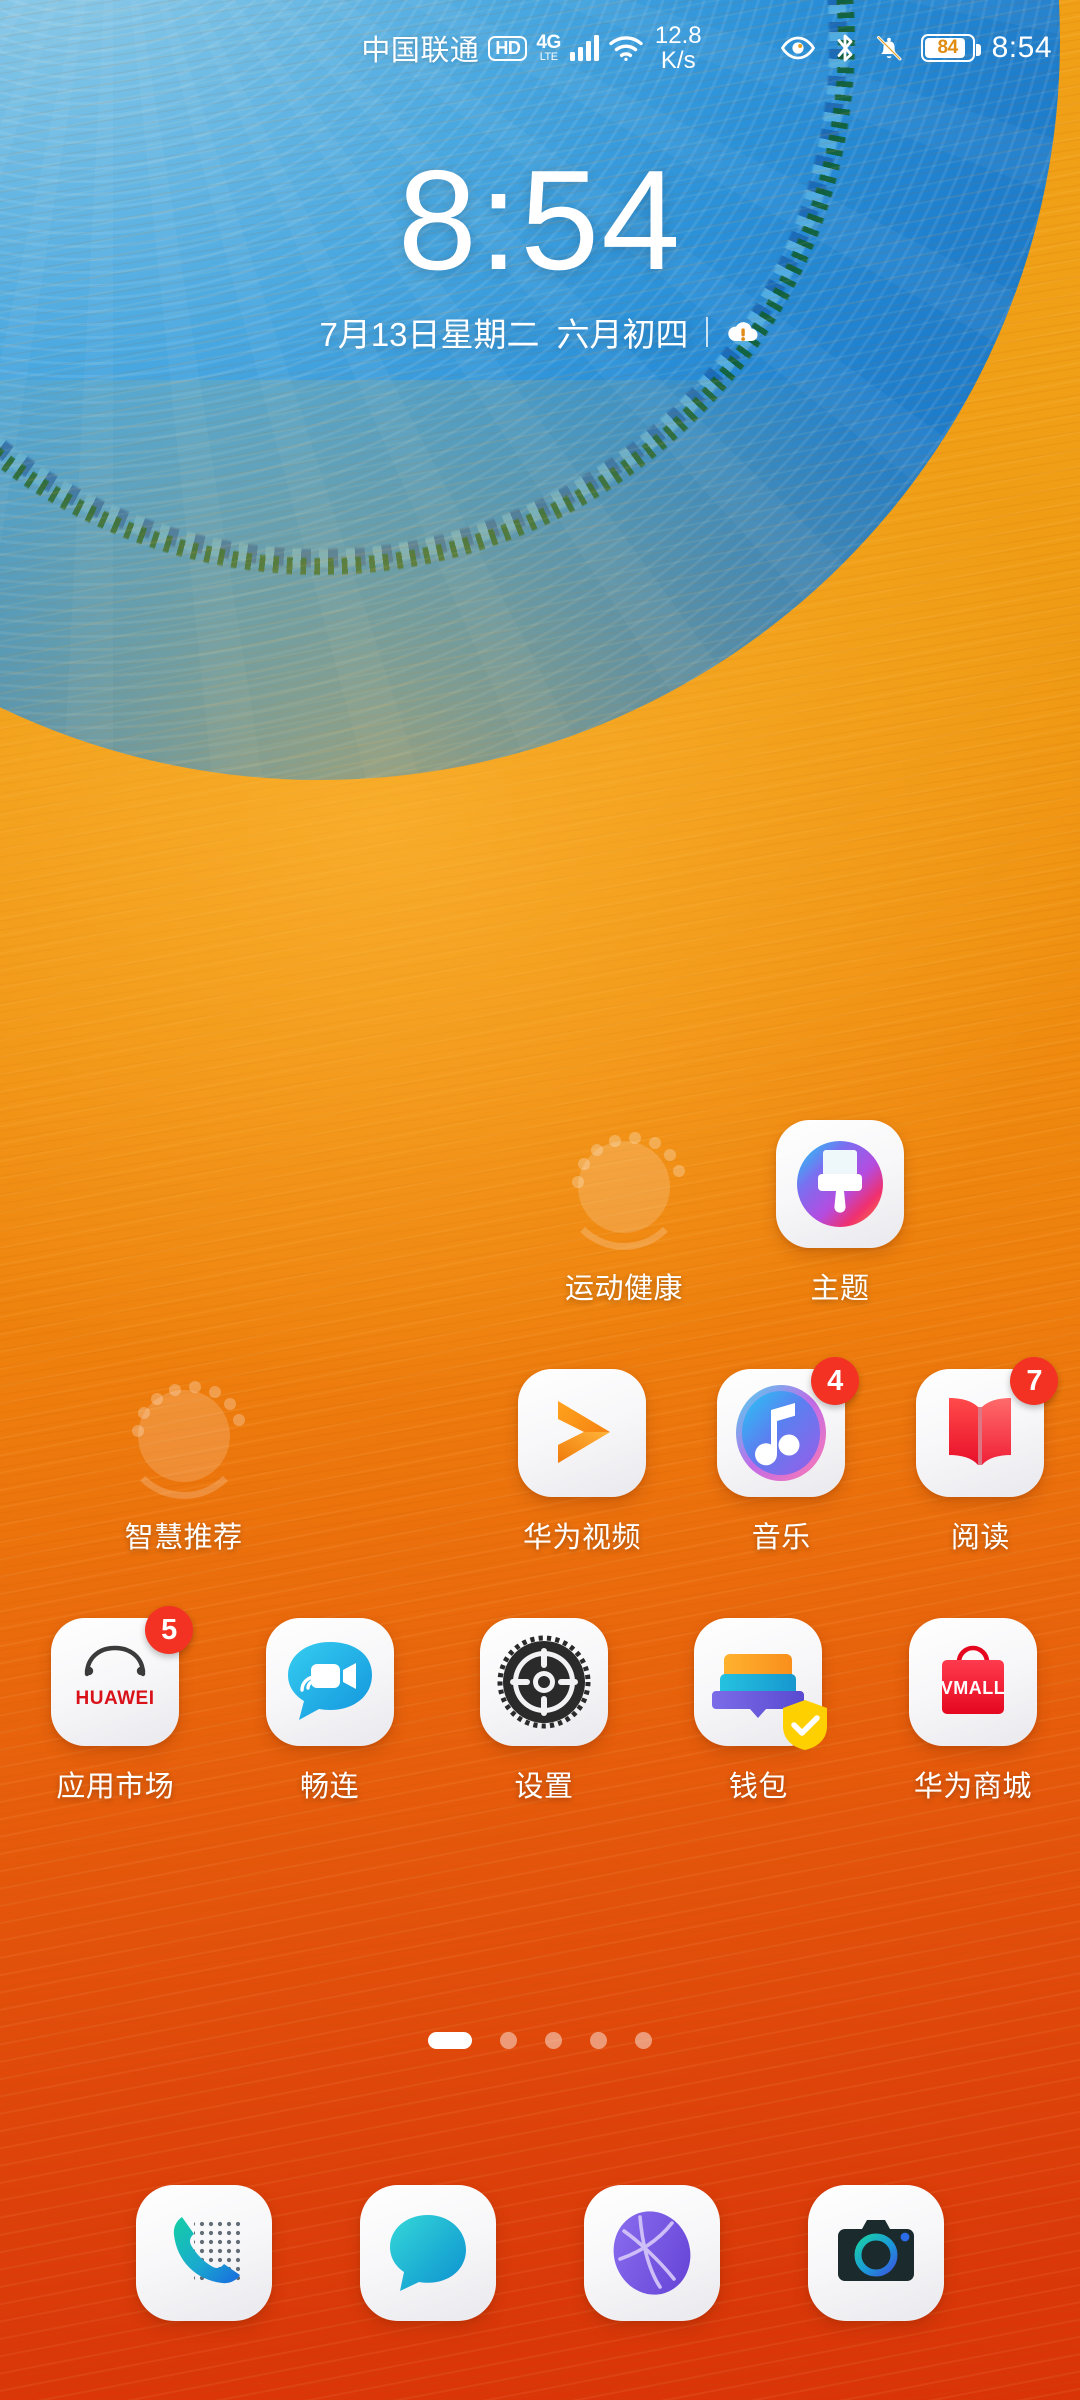 The image size is (1080, 2400). Describe the element at coordinates (950, 48) in the screenshot. I see `battery-indicator: 84` at that location.